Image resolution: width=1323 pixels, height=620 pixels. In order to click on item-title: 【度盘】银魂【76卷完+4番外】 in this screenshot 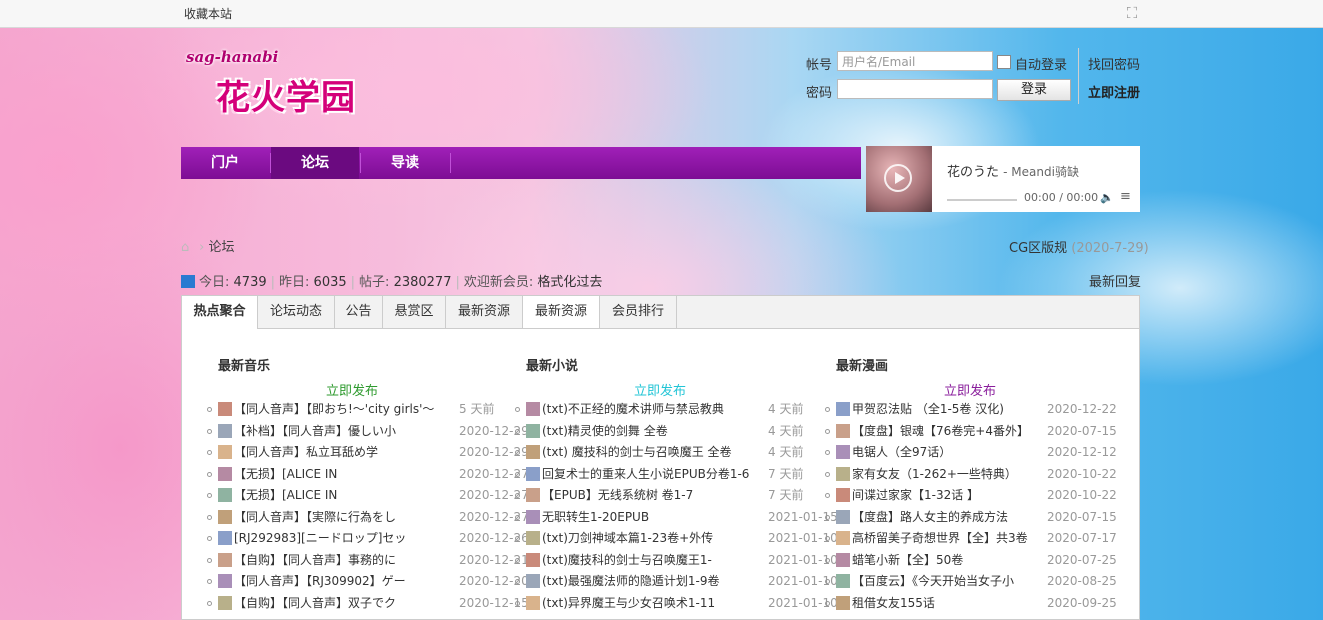, I will do `click(947, 431)`.